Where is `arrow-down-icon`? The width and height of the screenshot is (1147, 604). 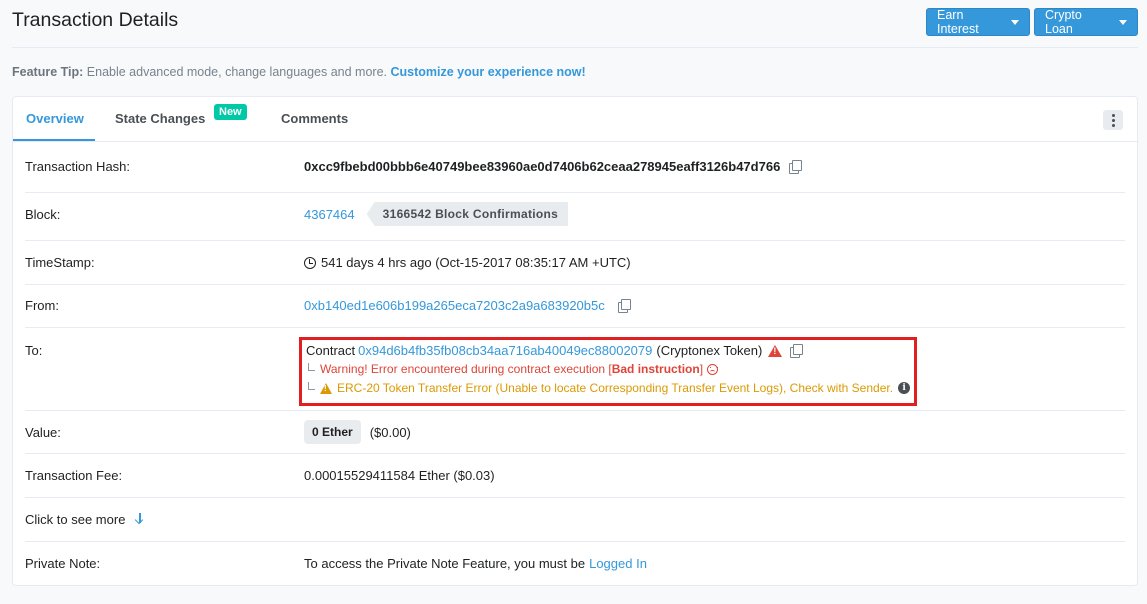
arrow-down-icon is located at coordinates (140, 518).